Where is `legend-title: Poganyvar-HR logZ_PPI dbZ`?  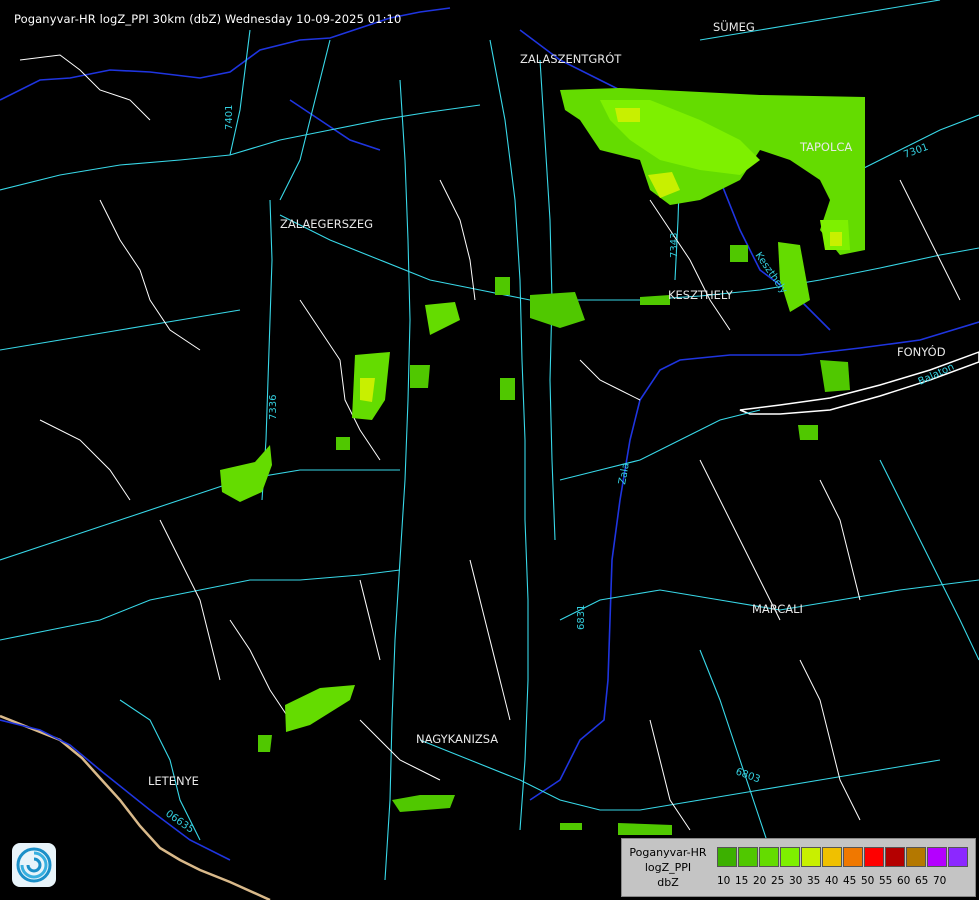 legend-title: Poganyvar-HR logZ_PPI dbZ is located at coordinates (668, 867).